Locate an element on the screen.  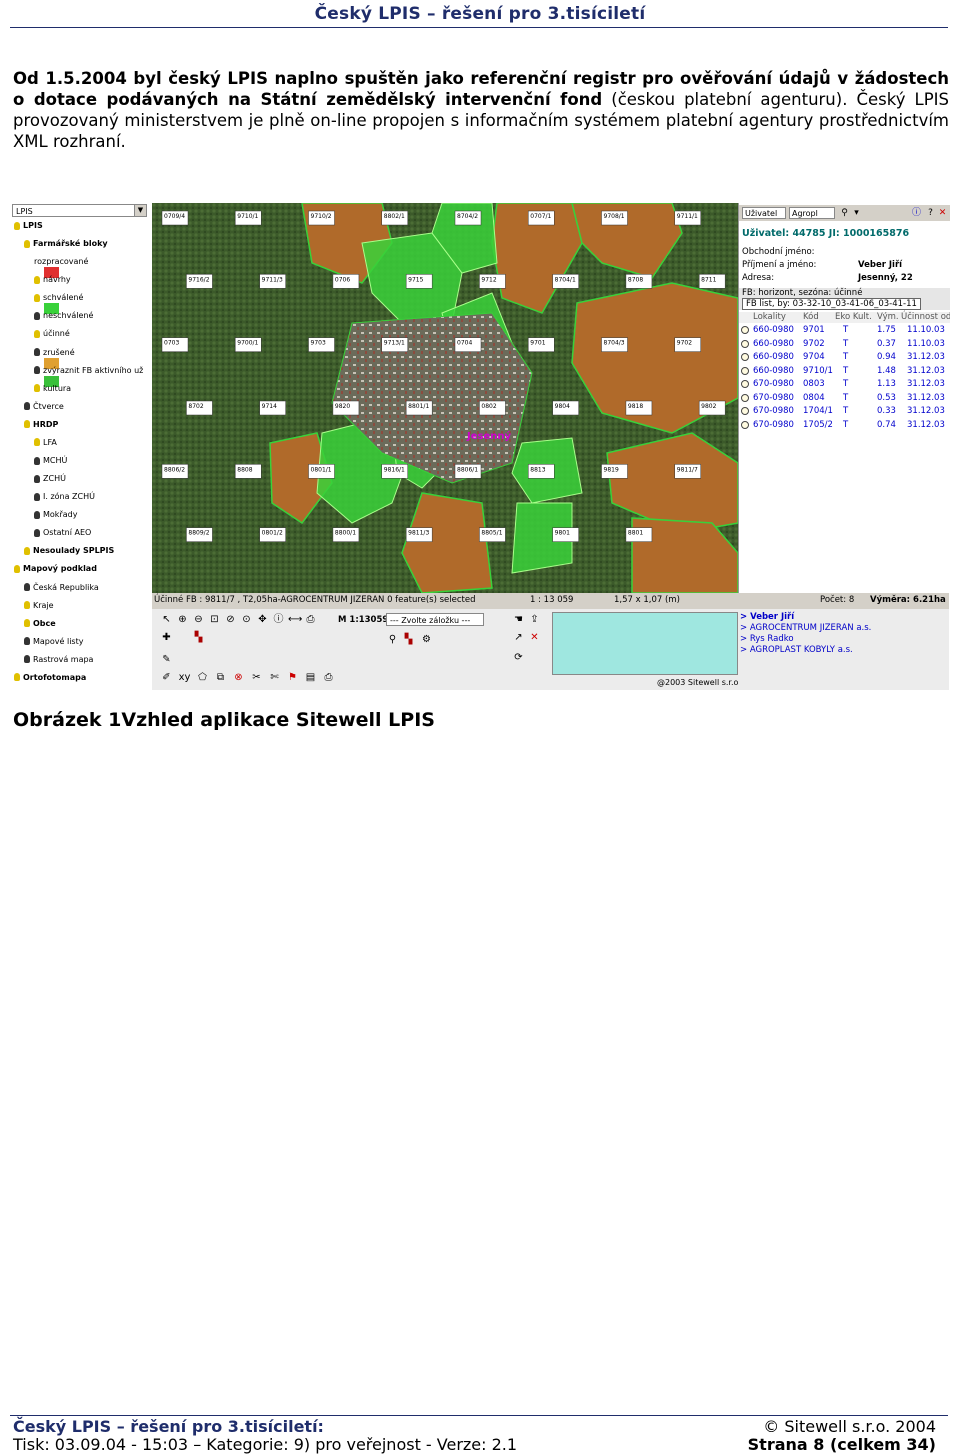
parcel-label: 8805/1 is located at coordinates (492, 534).